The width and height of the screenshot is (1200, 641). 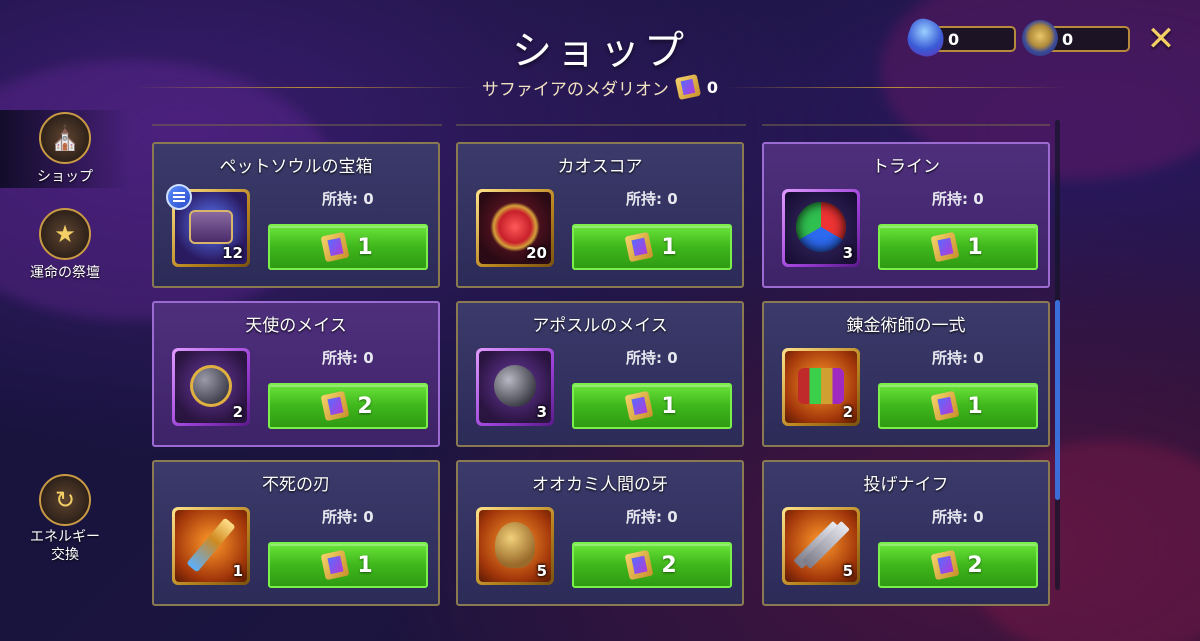 I want to click on angel-mace-icon: 2, so click(x=211, y=387).